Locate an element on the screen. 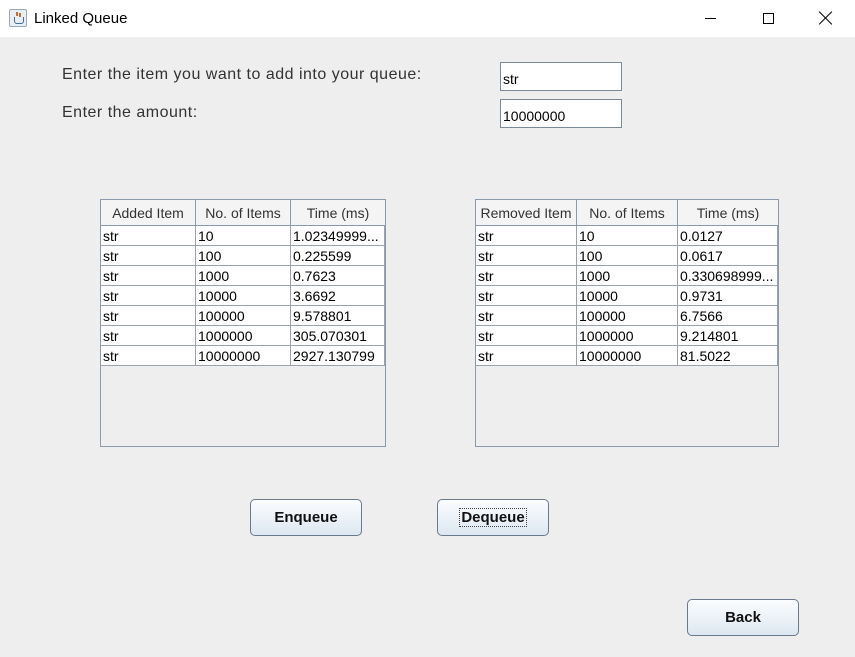  dequeue-button-label: Dequeue is located at coordinates (493, 517).